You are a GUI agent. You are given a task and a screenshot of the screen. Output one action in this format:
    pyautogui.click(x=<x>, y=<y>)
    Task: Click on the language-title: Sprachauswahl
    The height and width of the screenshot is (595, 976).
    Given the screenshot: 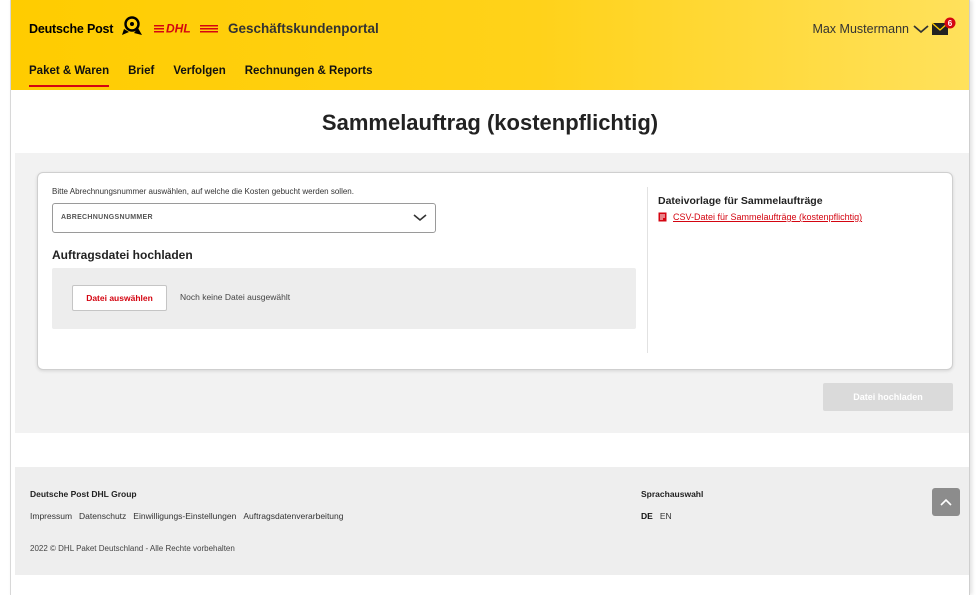 What is the action you would take?
    pyautogui.click(x=672, y=494)
    